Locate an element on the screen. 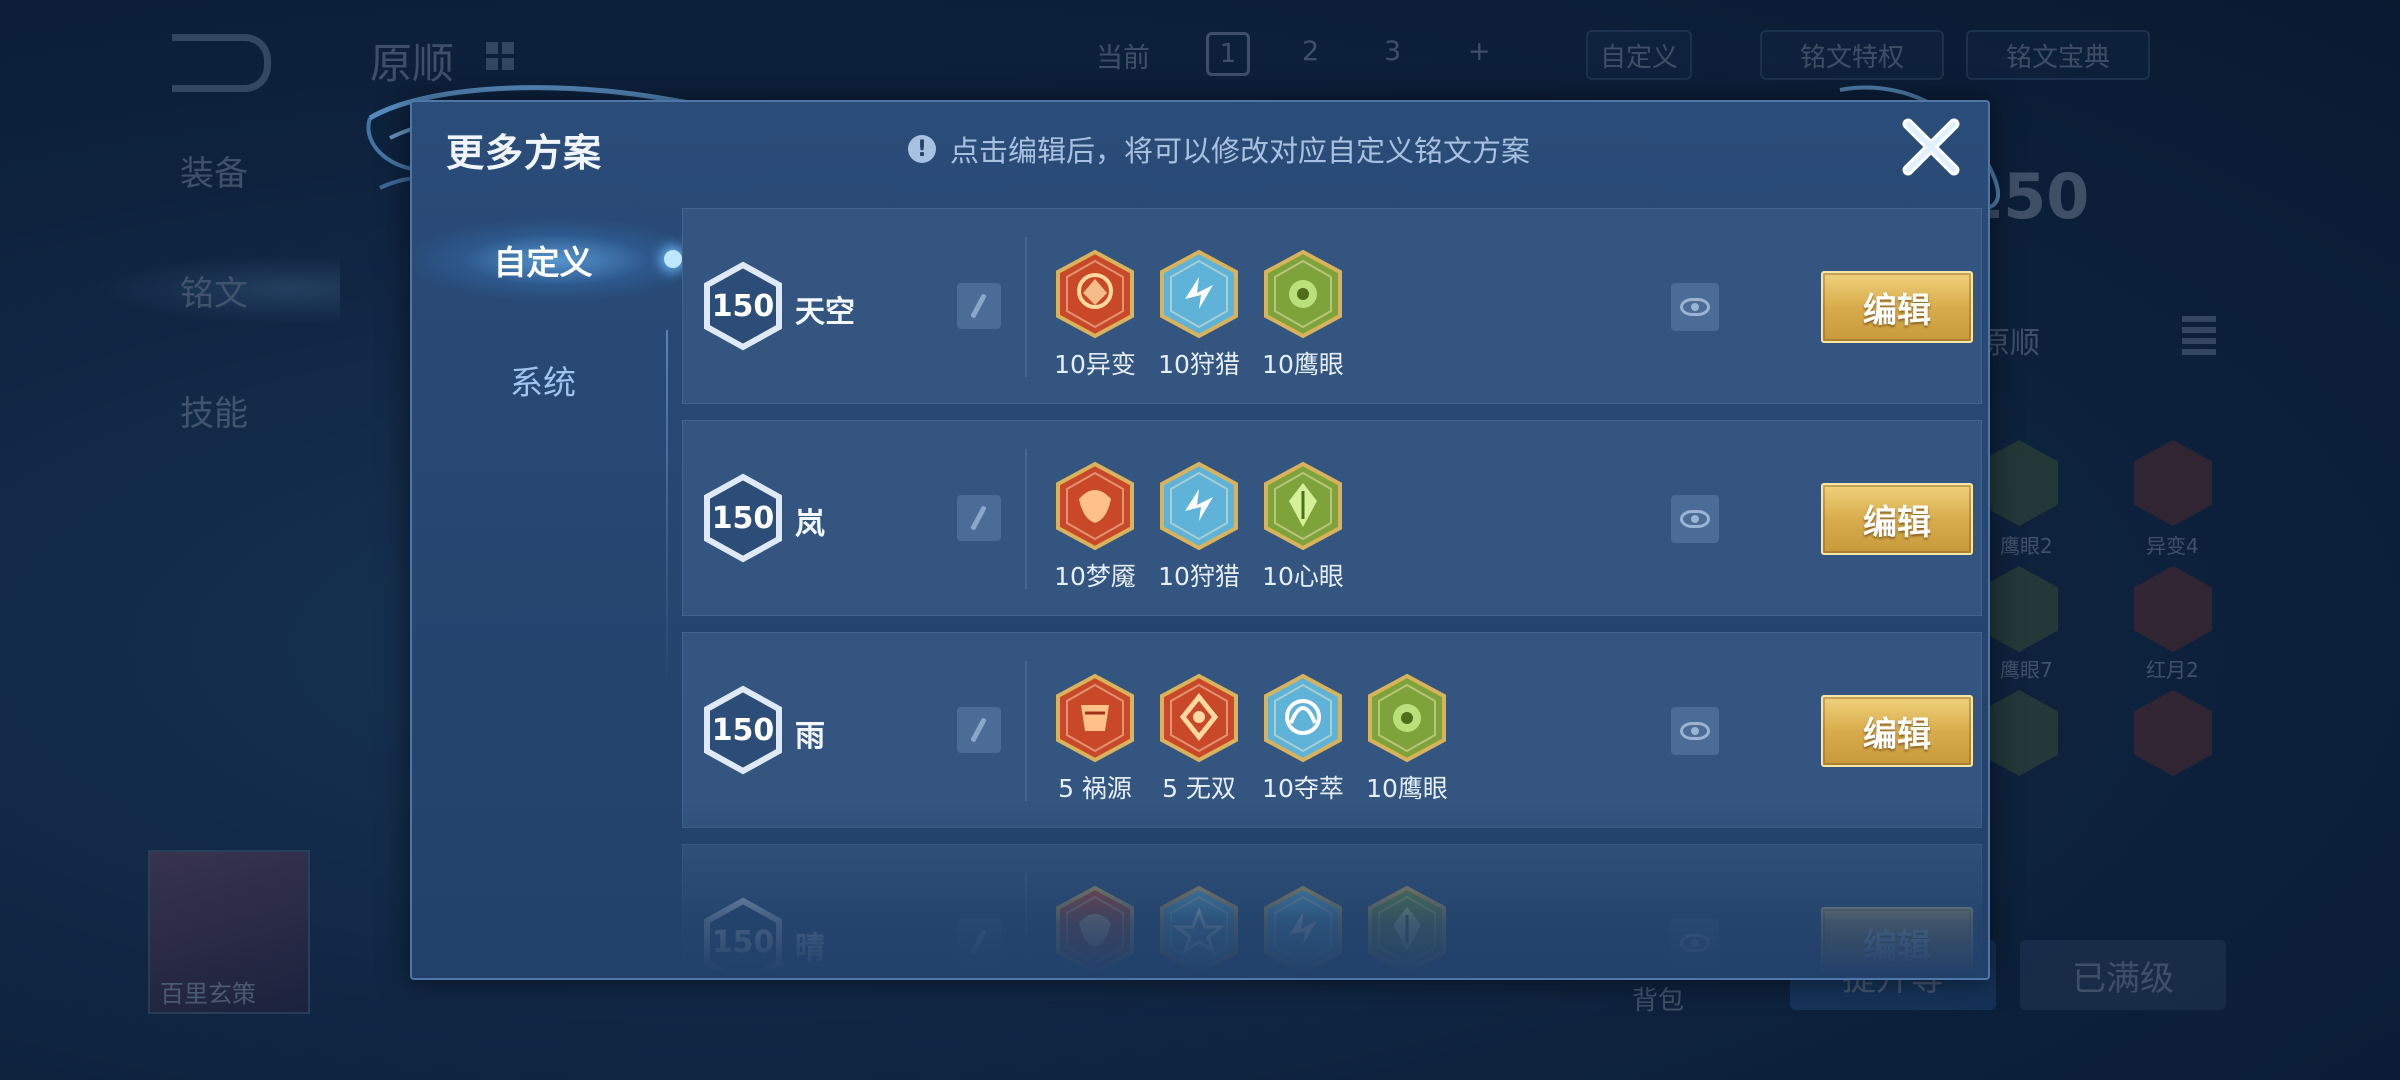 The height and width of the screenshot is (1080, 2400). dialog-title: 更多方案 is located at coordinates (524, 153).